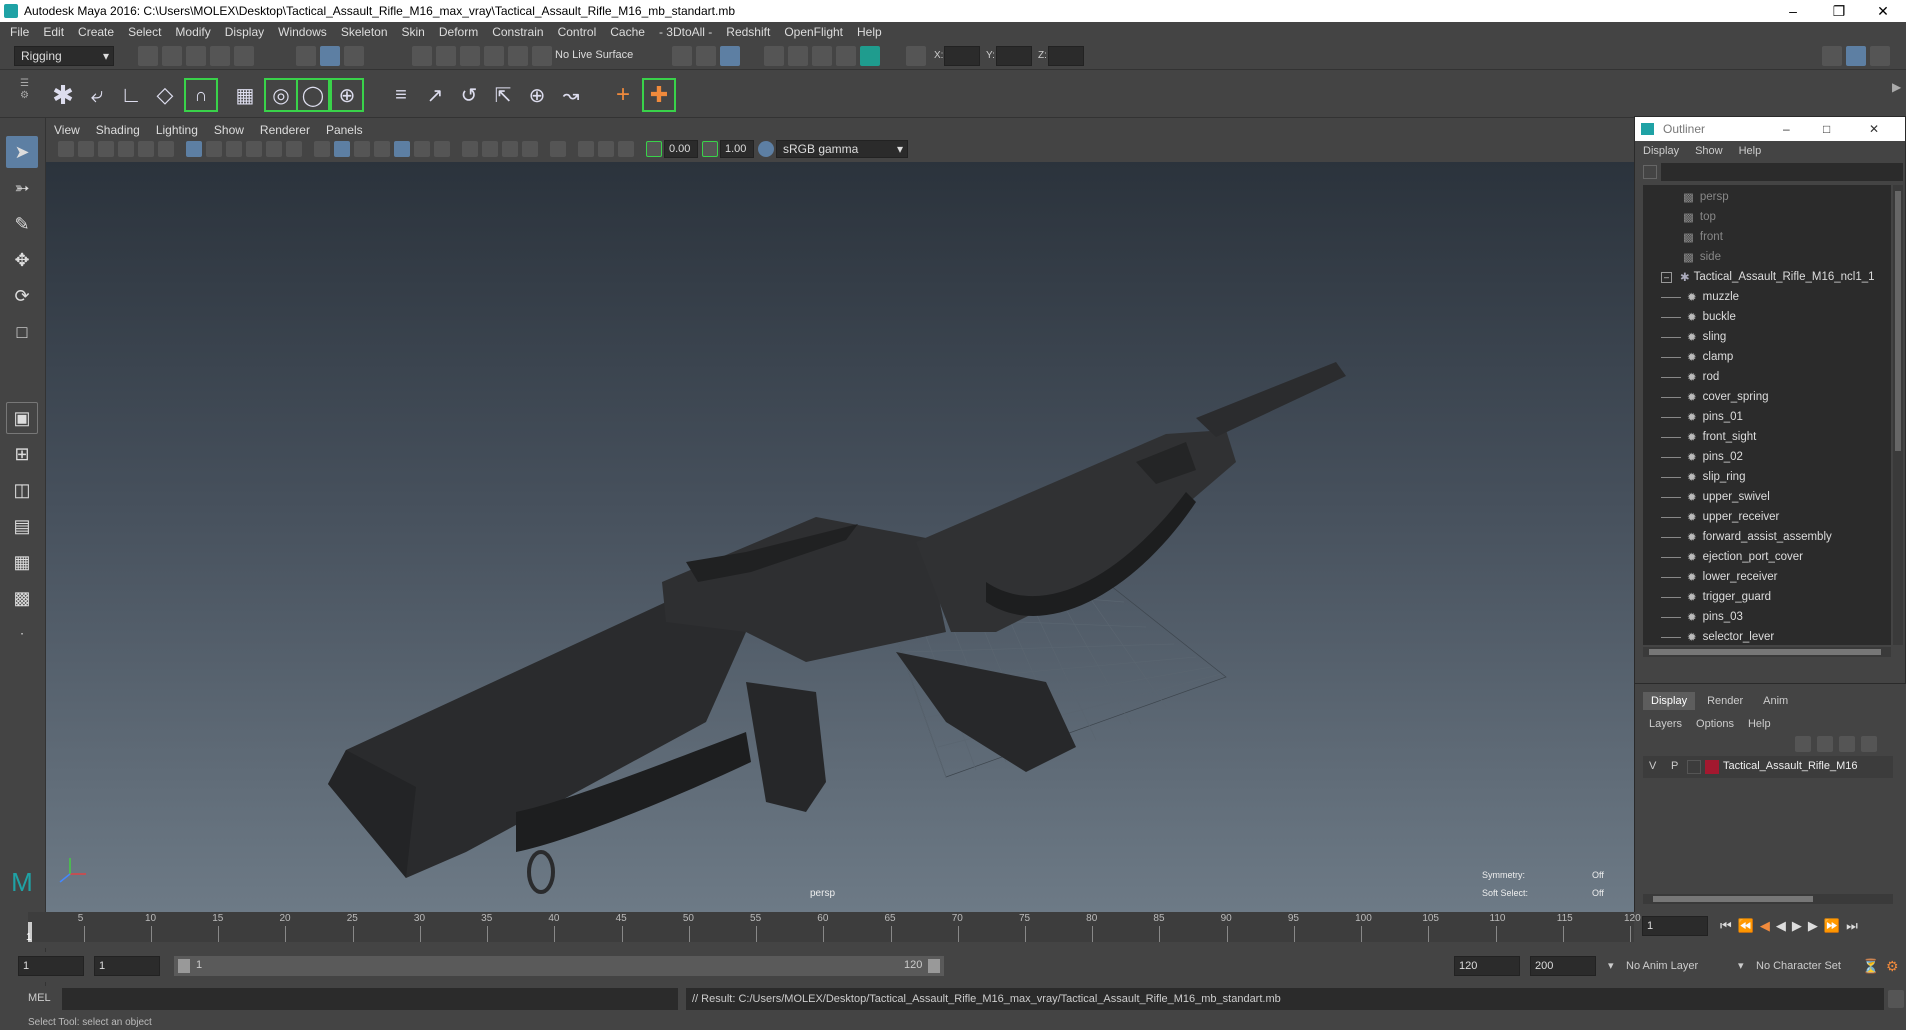 This screenshot has height=1030, width=1906. Describe the element at coordinates (1783, 337) in the screenshot. I see `outliner-item-sling: ✹ sling` at that location.